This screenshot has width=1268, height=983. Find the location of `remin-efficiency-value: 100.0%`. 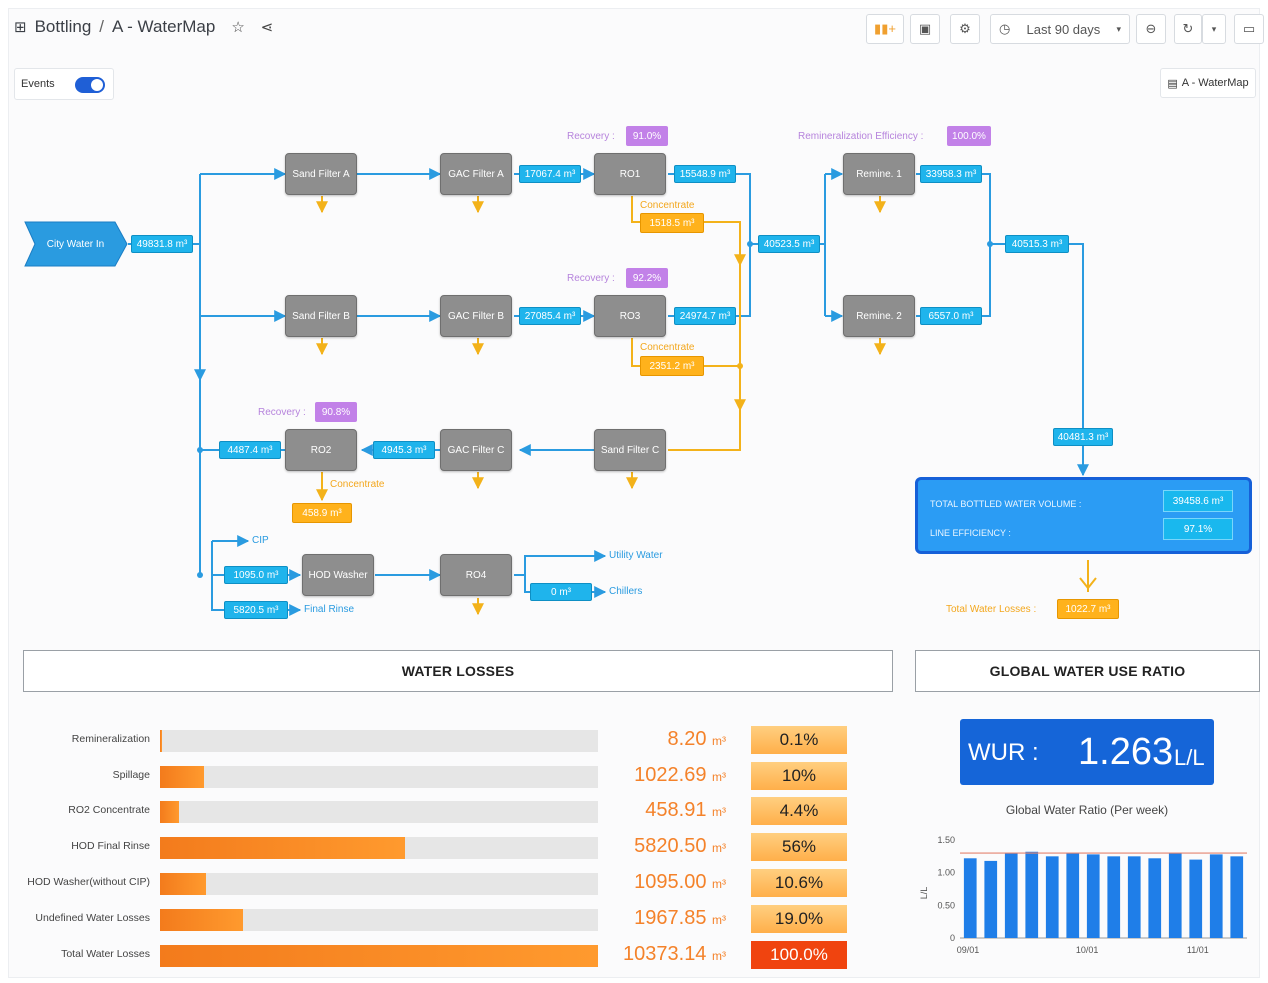

remin-efficiency-value: 100.0% is located at coordinates (969, 136).